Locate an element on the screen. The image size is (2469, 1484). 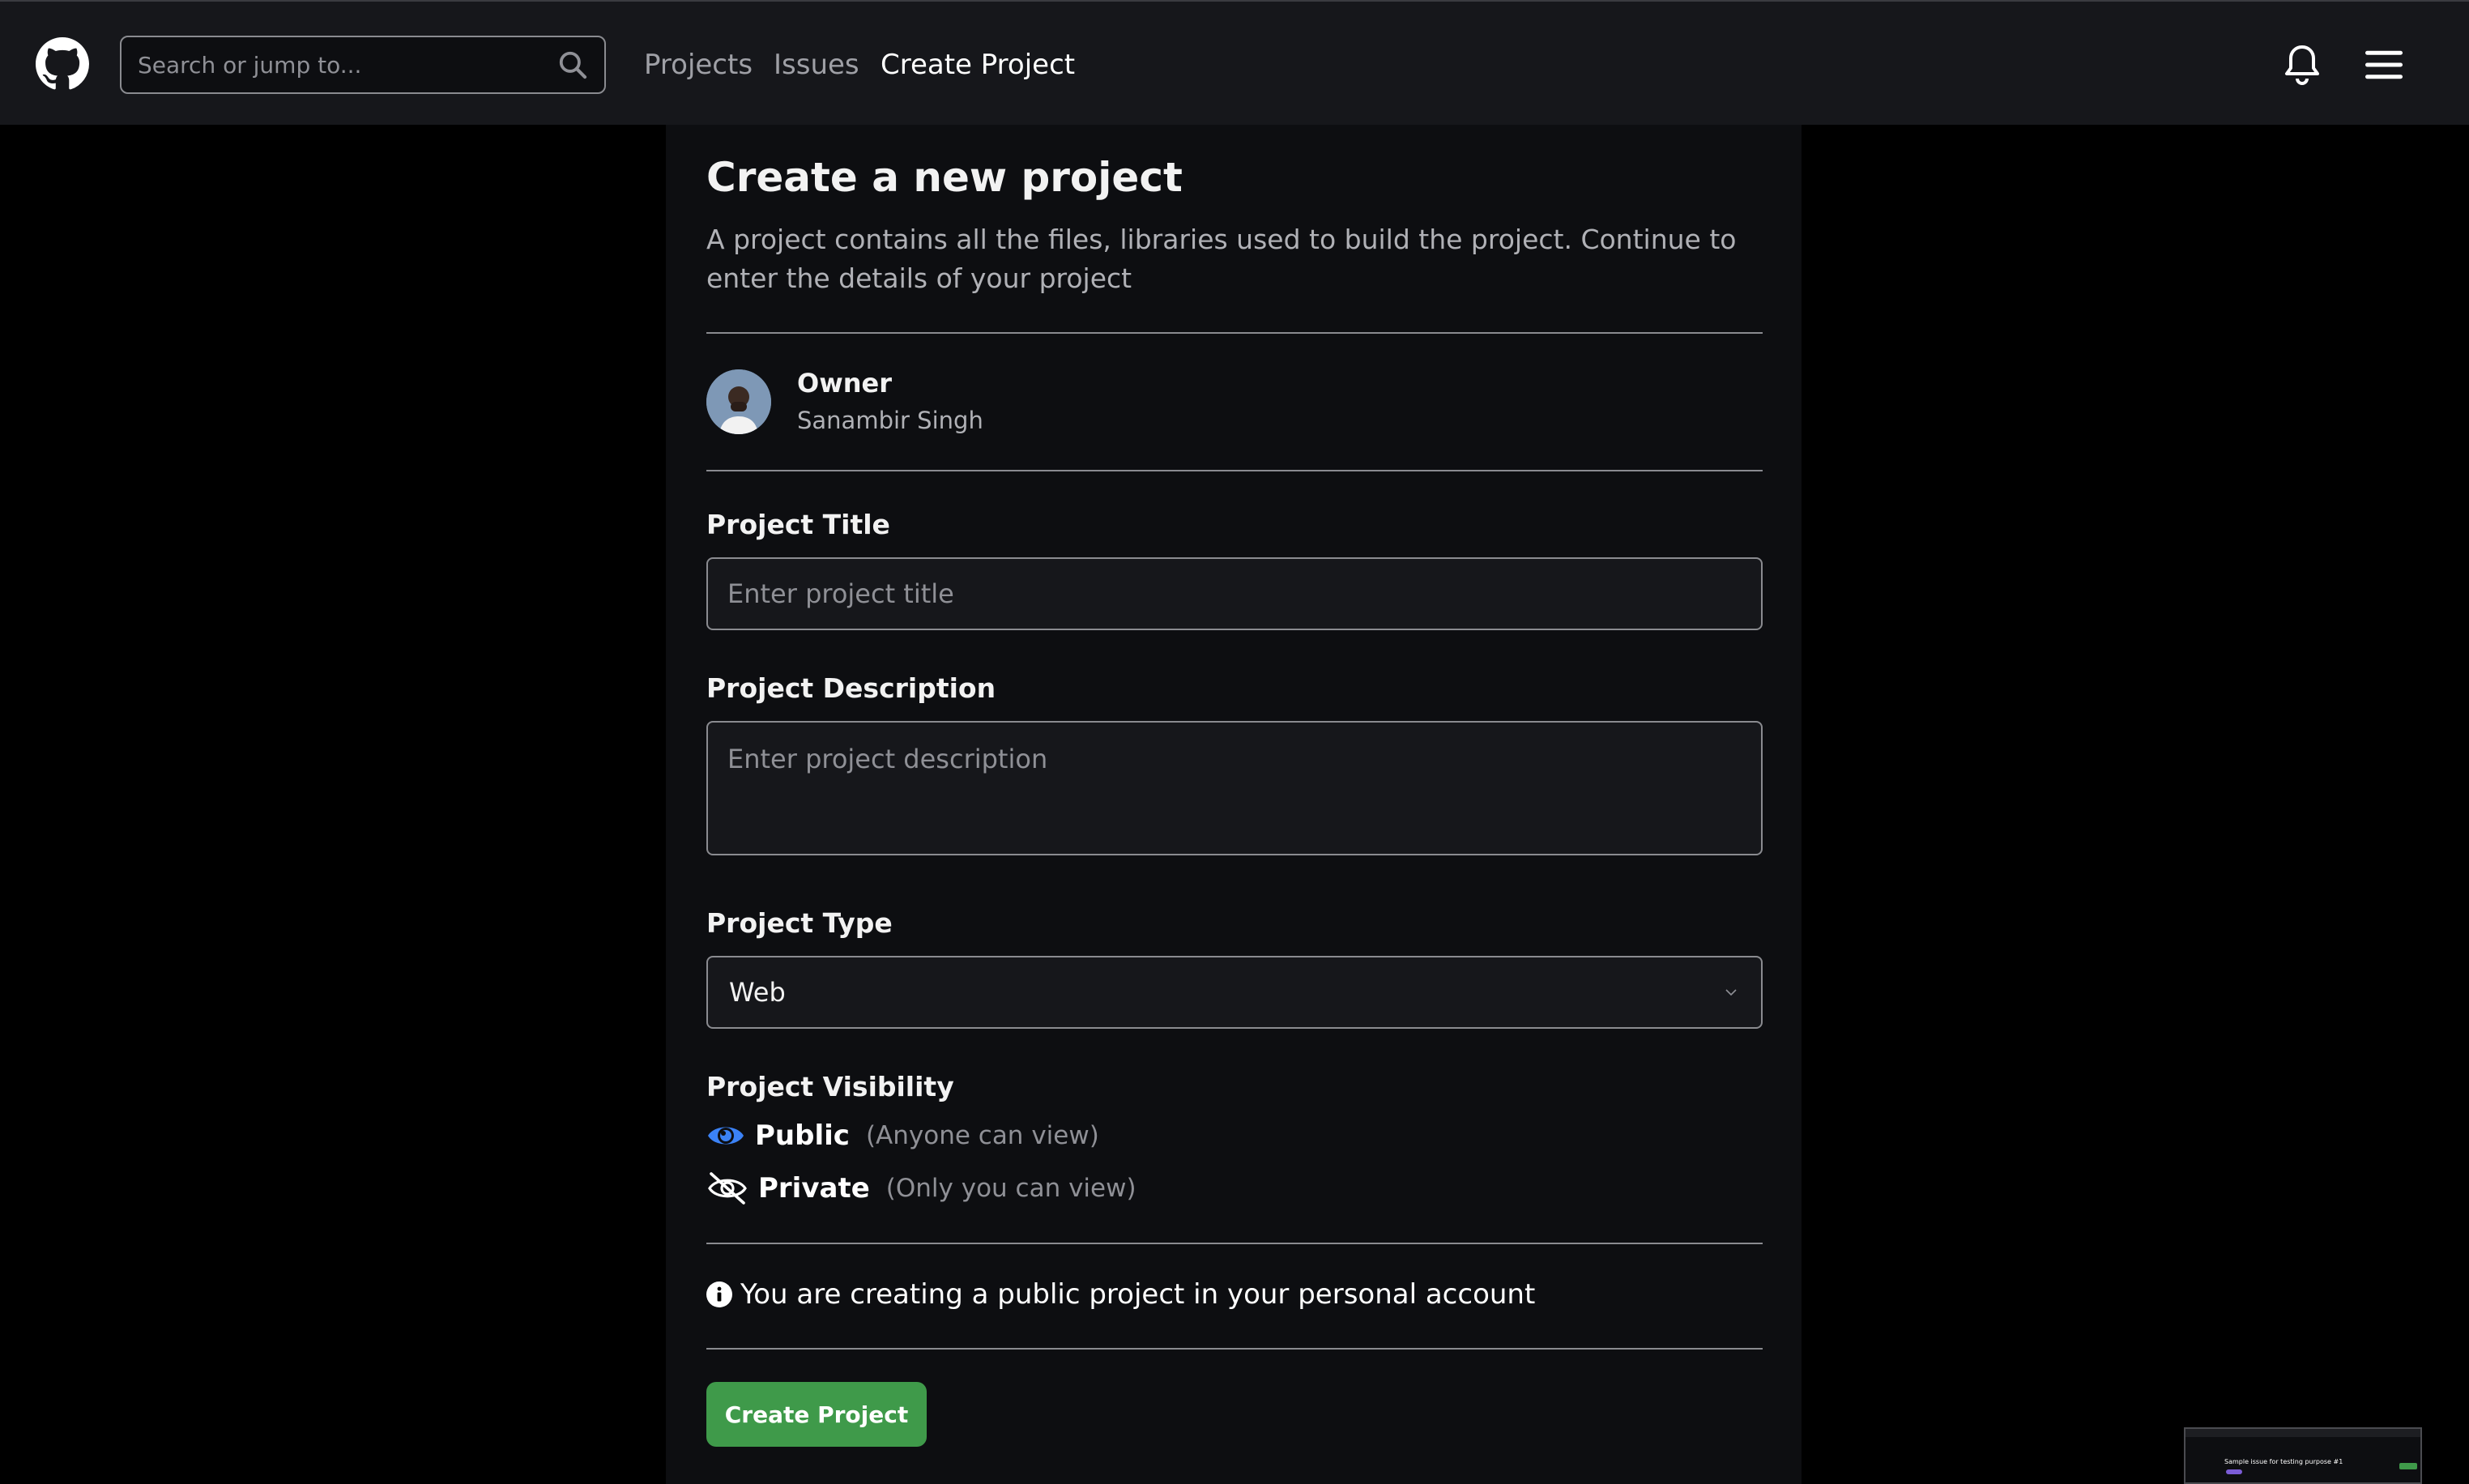
project-visibility-label: Project Visibility is located at coordinates (830, 1086).